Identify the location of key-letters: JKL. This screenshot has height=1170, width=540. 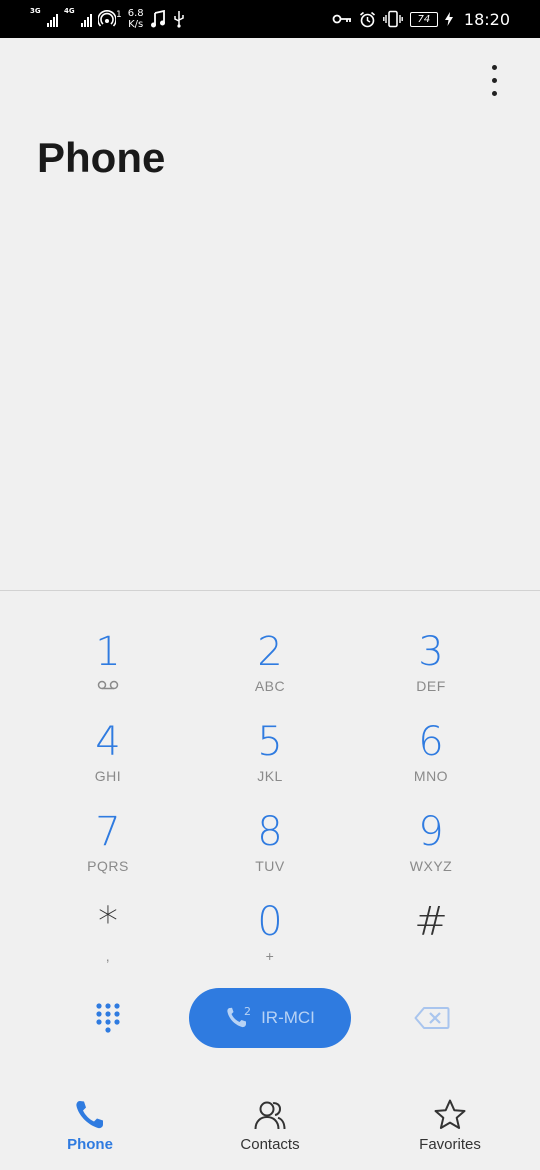
(270, 776).